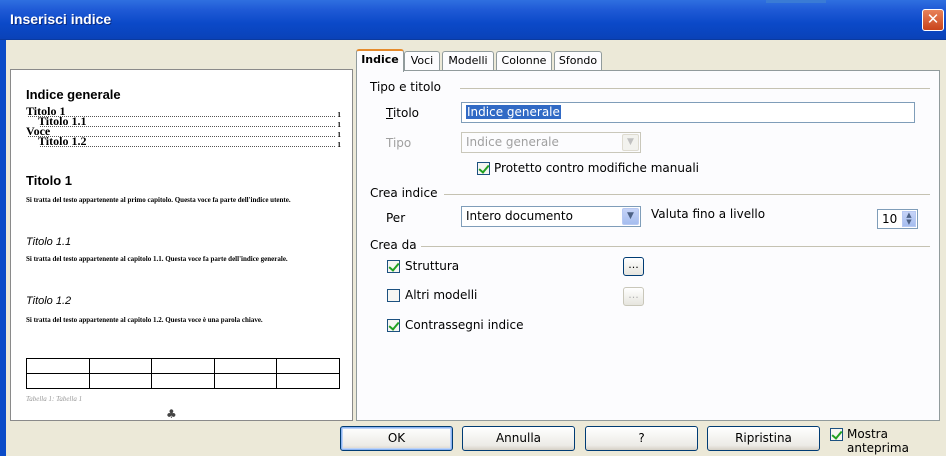 This screenshot has height=456, width=946. Describe the element at coordinates (189, 141) in the screenshot. I see `preview-toc-entry: Titolo 1.2 1` at that location.